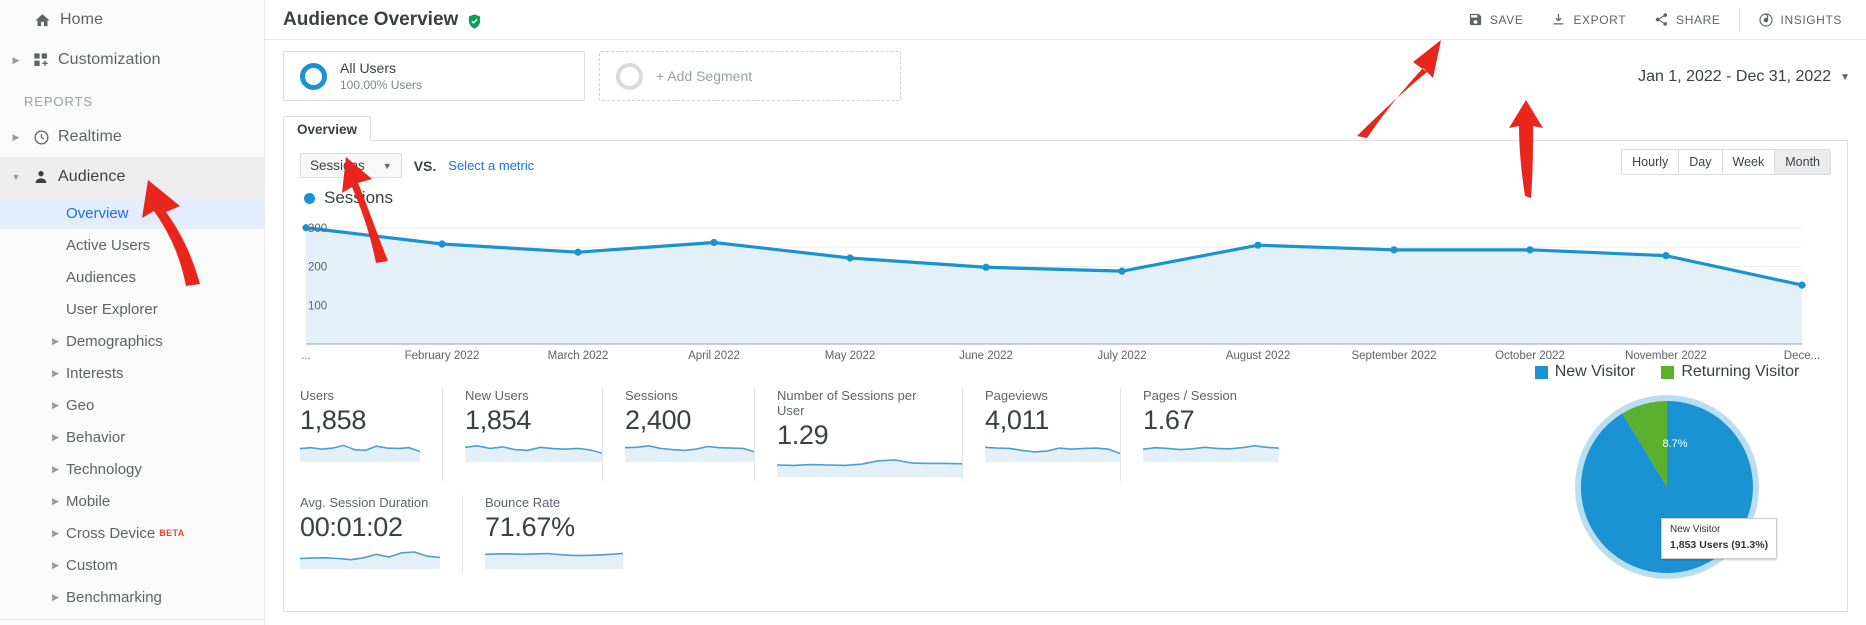  What do you see at coordinates (1701, 162) in the screenshot?
I see `granularity-day: Day` at bounding box center [1701, 162].